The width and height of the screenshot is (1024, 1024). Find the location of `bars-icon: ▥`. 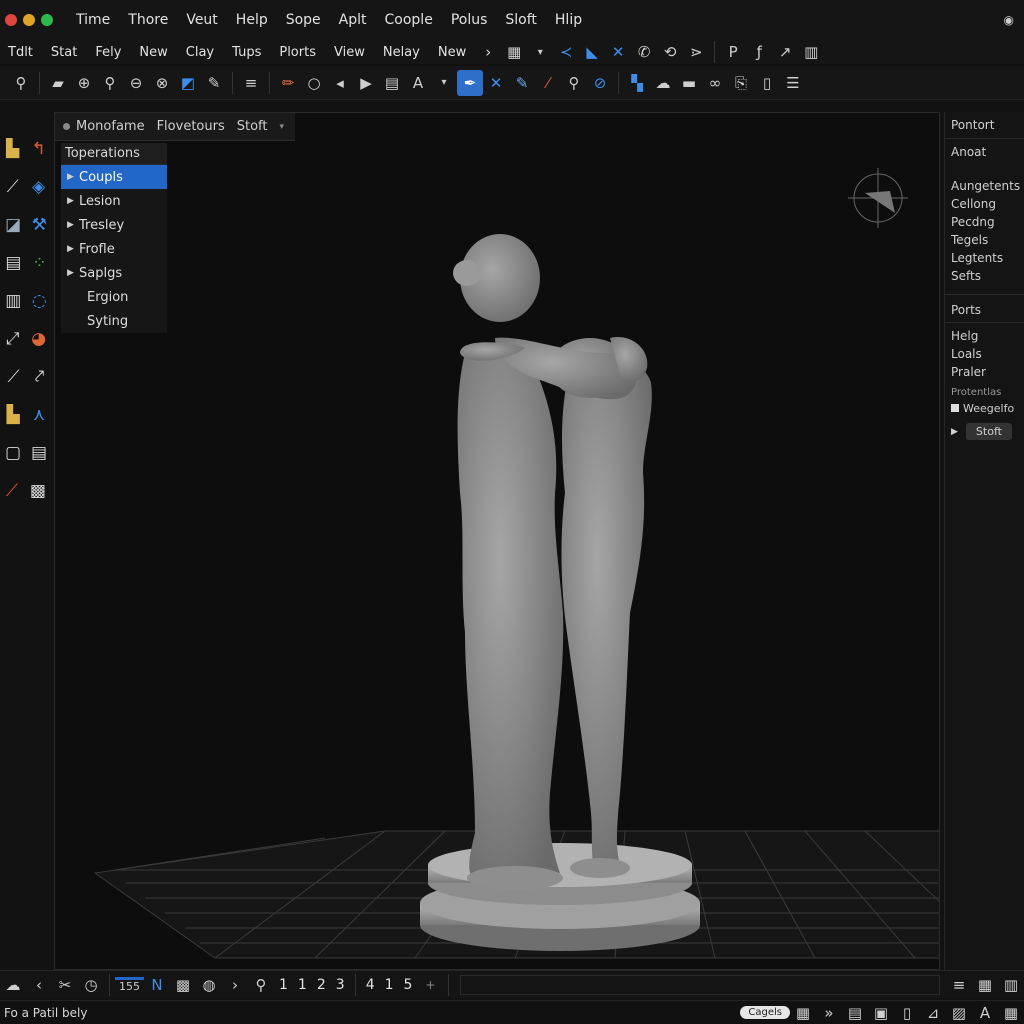

bars-icon: ▥ is located at coordinates (13, 301).